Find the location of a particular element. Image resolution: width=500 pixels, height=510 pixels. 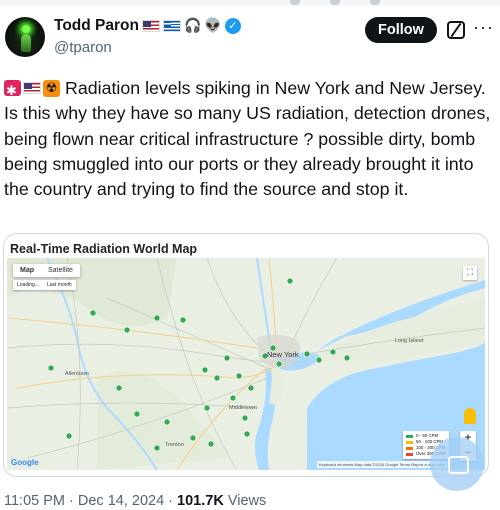

tweet-meta: 11:05 PM · Dec 14, 2024 · 101.7K Views is located at coordinates (135, 501).